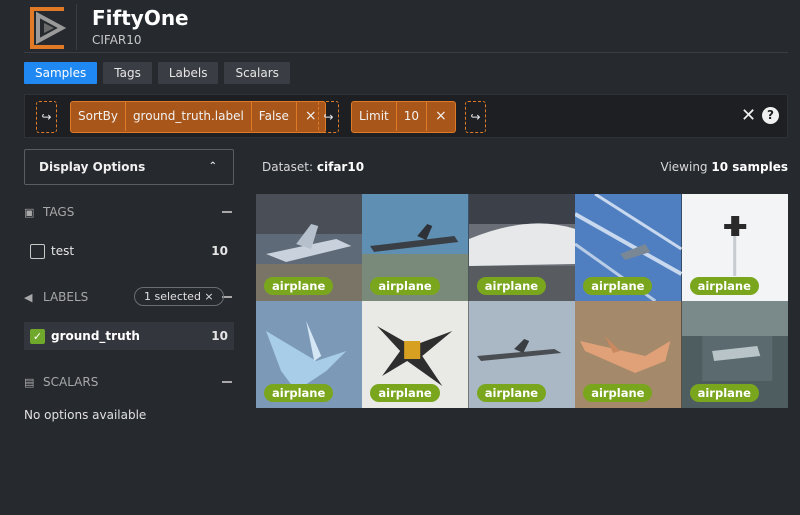  What do you see at coordinates (129, 212) in the screenshot?
I see `tags-section-header: ▣ TAGS` at bounding box center [129, 212].